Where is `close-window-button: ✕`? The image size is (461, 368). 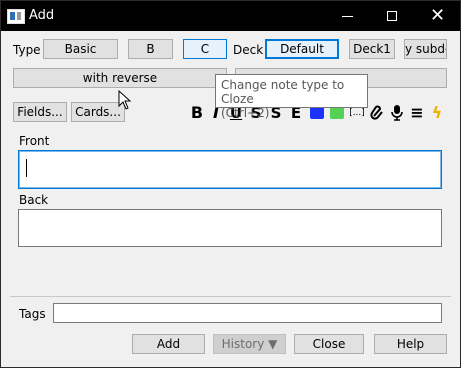
close-window-button: ✕ is located at coordinates (437, 16).